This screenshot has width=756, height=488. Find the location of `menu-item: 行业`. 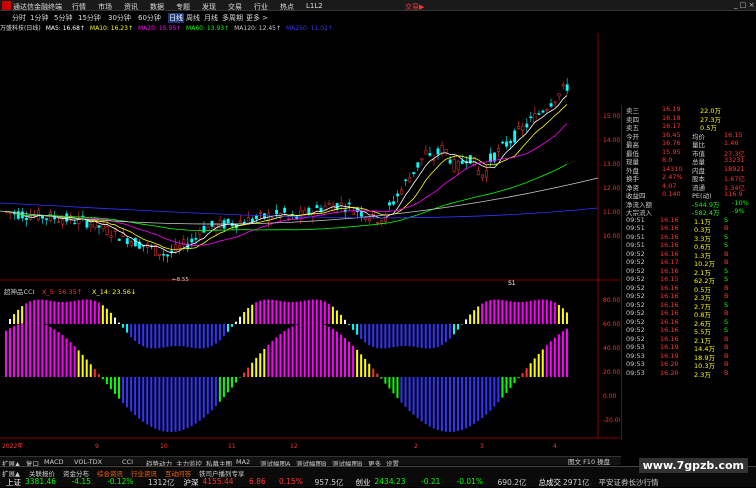

menu-item: 行业 is located at coordinates (261, 7).